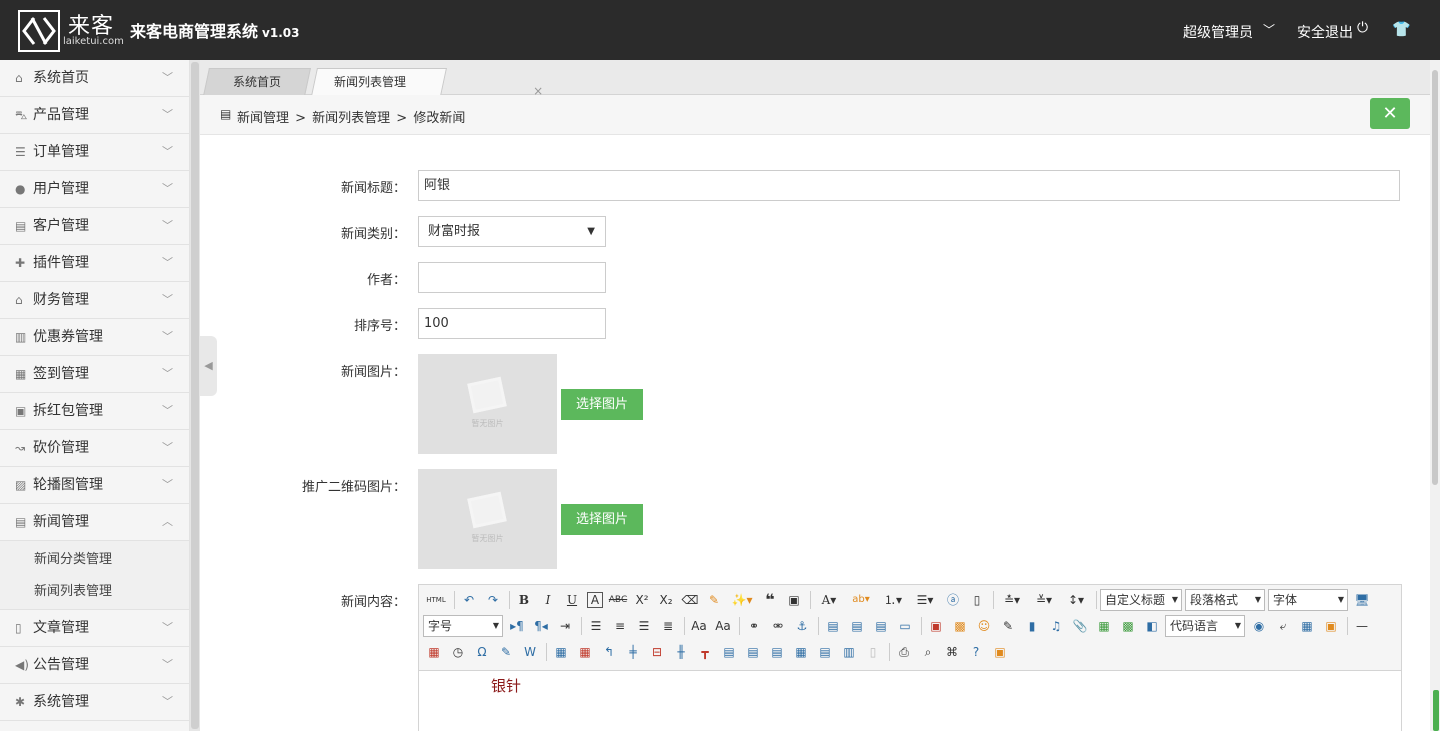 This screenshot has height=731, width=1440. Describe the element at coordinates (829, 600) in the screenshot. I see `font-color-icon: A▾` at that location.